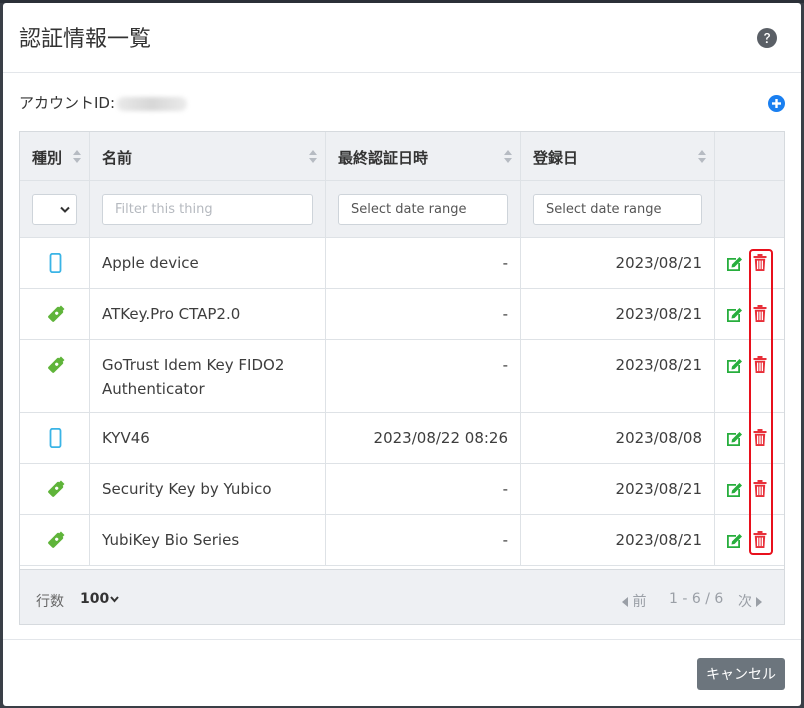  Describe the element at coordinates (171, 540) in the screenshot. I see `credential-name: YubiKey Bio Series` at that location.